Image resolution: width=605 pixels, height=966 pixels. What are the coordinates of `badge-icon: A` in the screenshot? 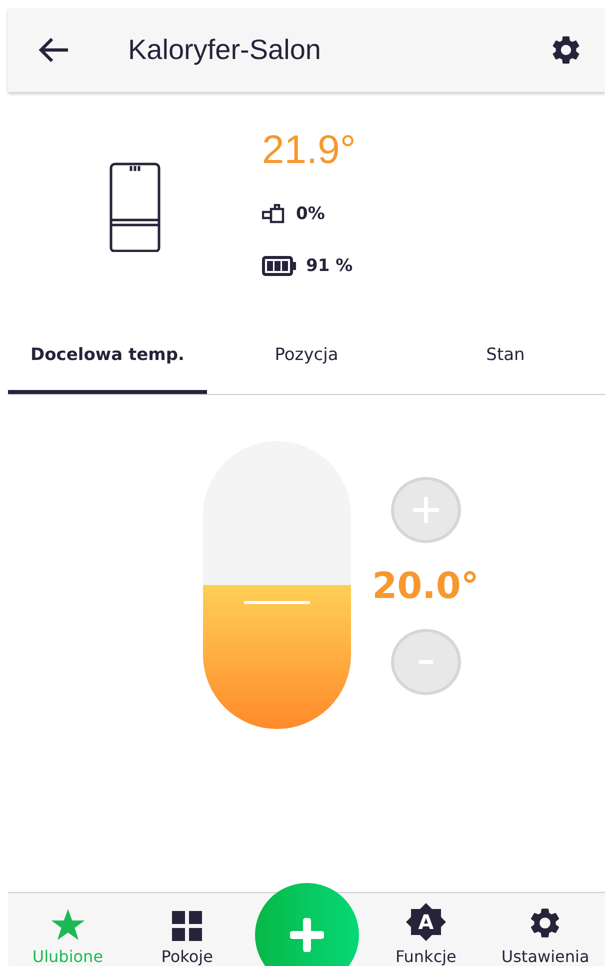 It's located at (426, 922).